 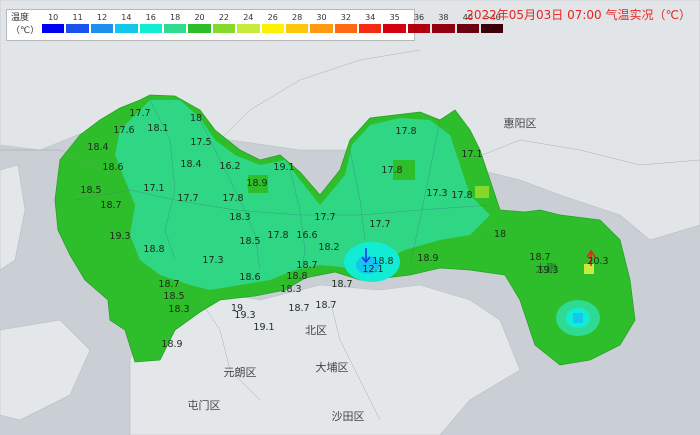 I want to click on legend-stop: 24, so click(x=248, y=25).